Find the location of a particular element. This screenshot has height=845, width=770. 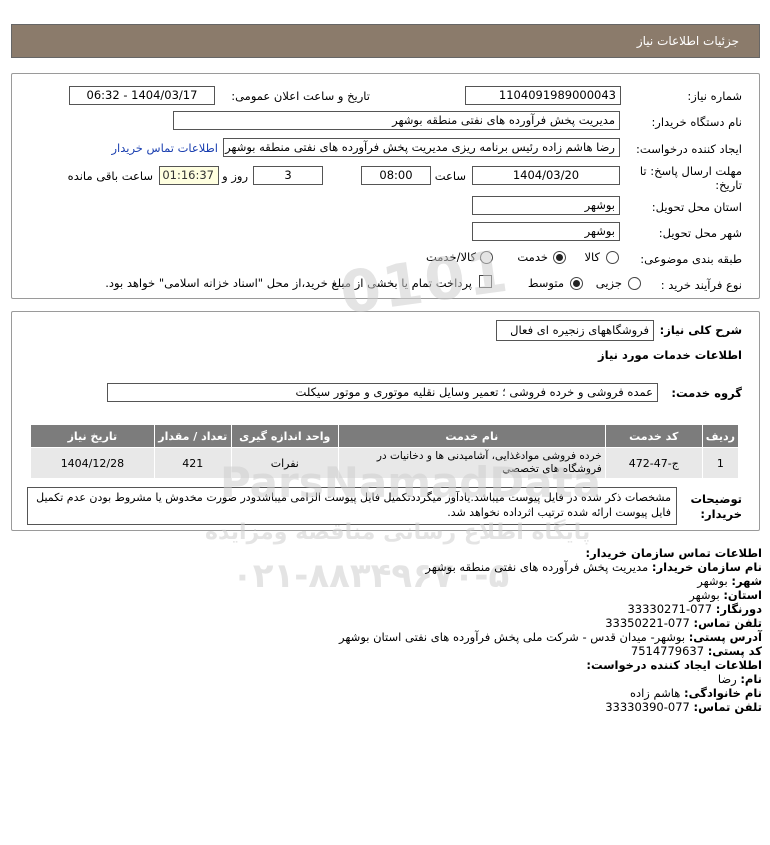

contact-city-label: شهر: is located at coordinates (746, 581).